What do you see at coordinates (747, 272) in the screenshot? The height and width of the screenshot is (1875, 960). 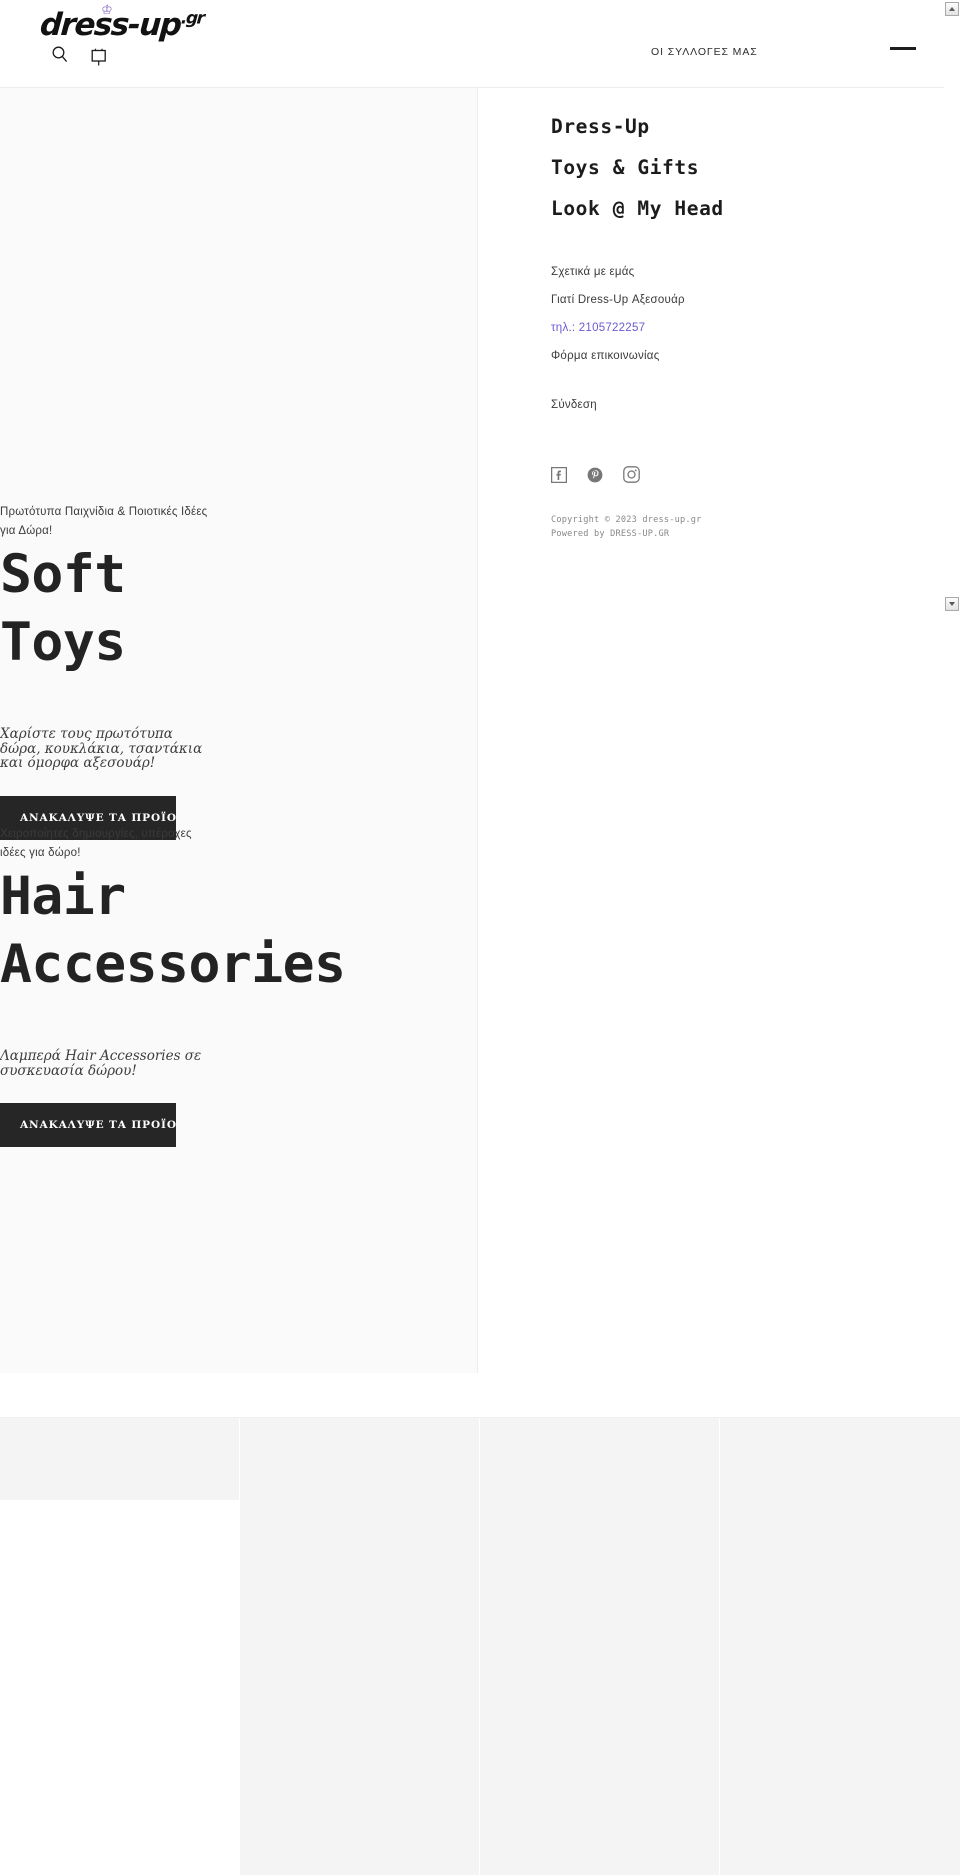 I see `drawer-link-about: Σχετικά με εμάς` at bounding box center [747, 272].